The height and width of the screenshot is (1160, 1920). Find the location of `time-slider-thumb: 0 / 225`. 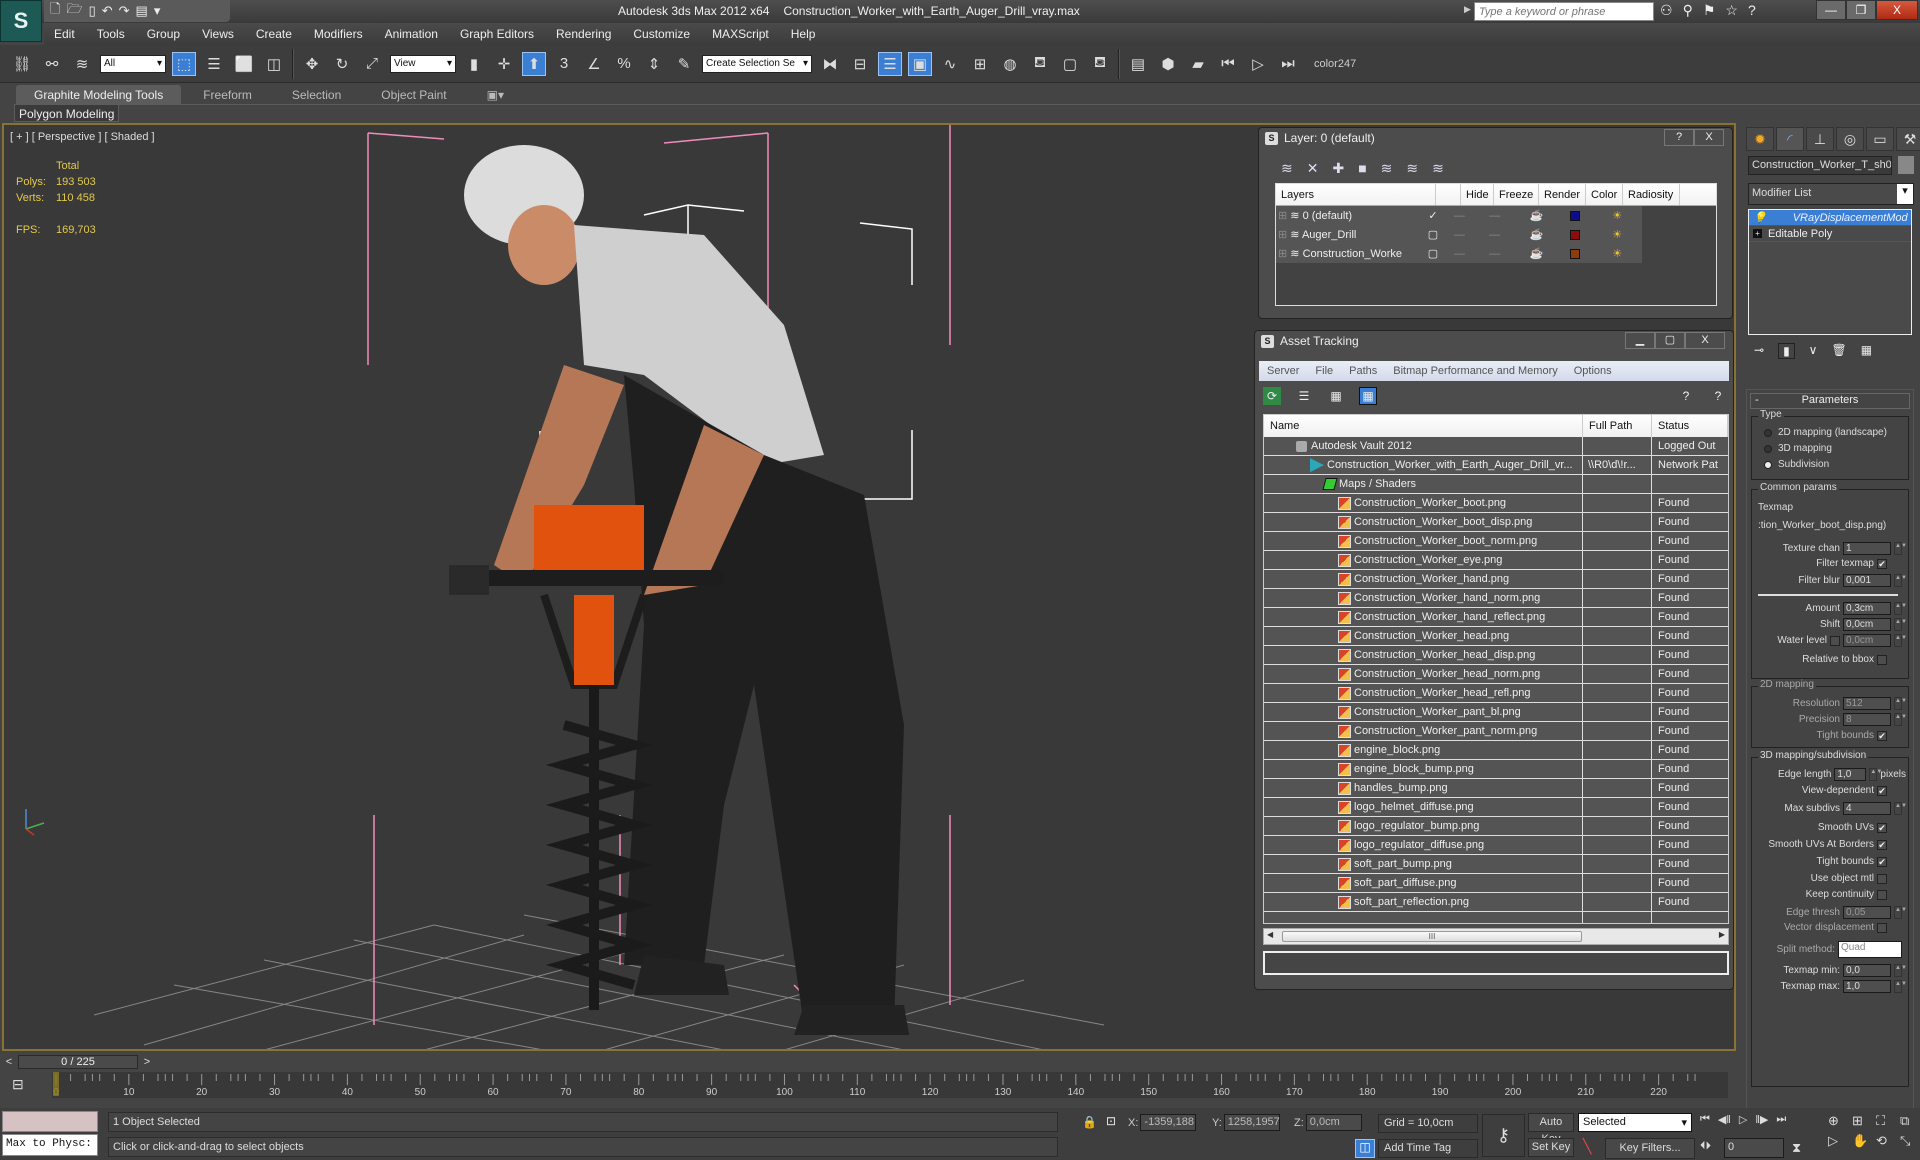

time-slider-thumb: 0 / 225 is located at coordinates (78, 1062).